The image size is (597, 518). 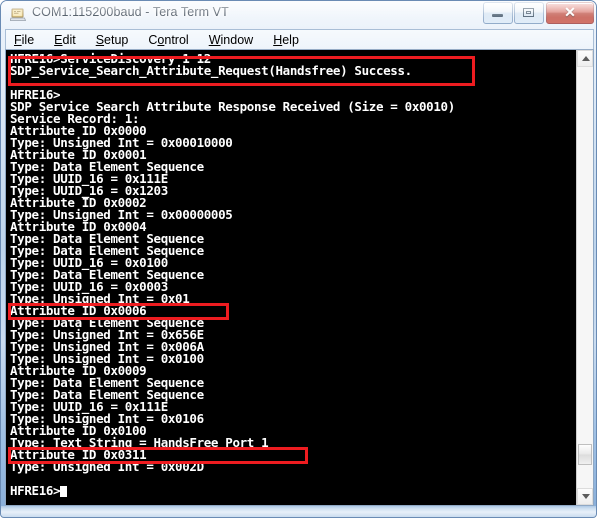 I want to click on menu-item-control: Control, so click(x=168, y=40).